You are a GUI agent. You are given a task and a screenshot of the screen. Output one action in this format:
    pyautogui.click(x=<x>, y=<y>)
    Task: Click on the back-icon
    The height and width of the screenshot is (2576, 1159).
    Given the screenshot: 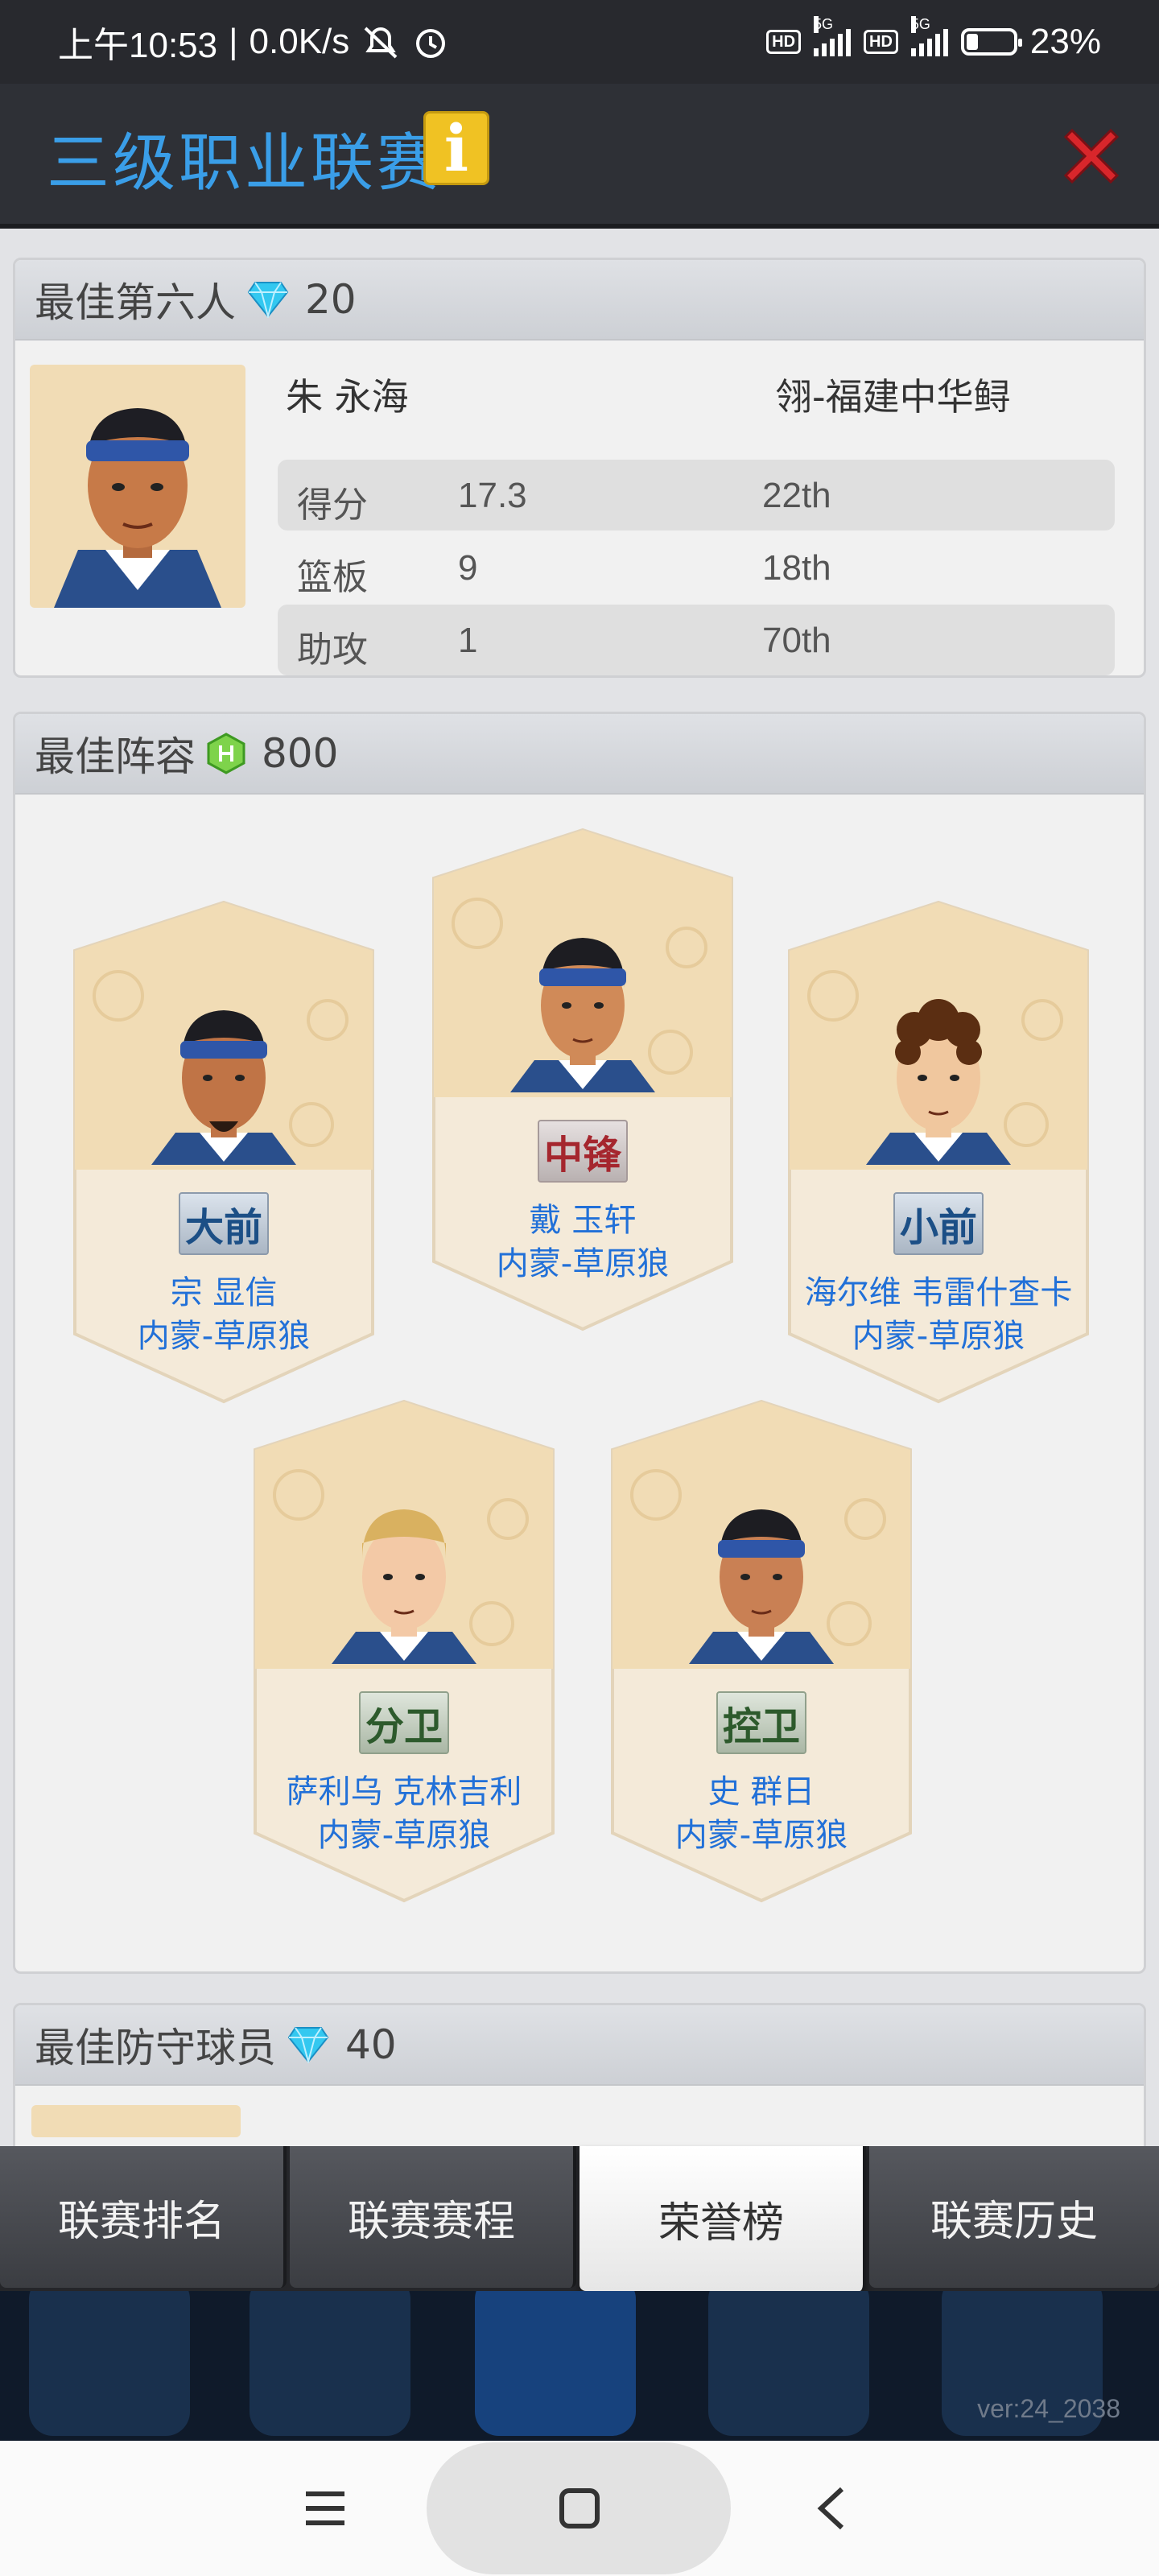 What is the action you would take?
    pyautogui.click(x=830, y=2508)
    